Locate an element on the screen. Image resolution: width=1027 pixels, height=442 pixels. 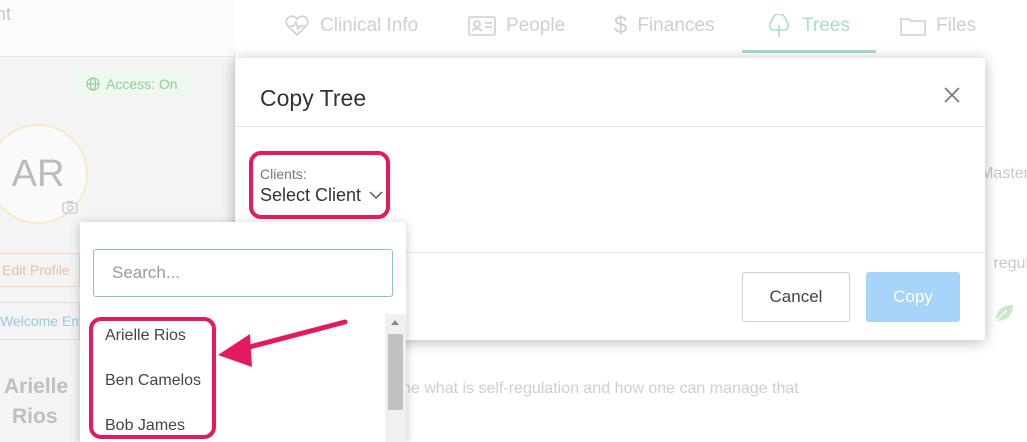
client-first-name: Arielle is located at coordinates (36, 386).